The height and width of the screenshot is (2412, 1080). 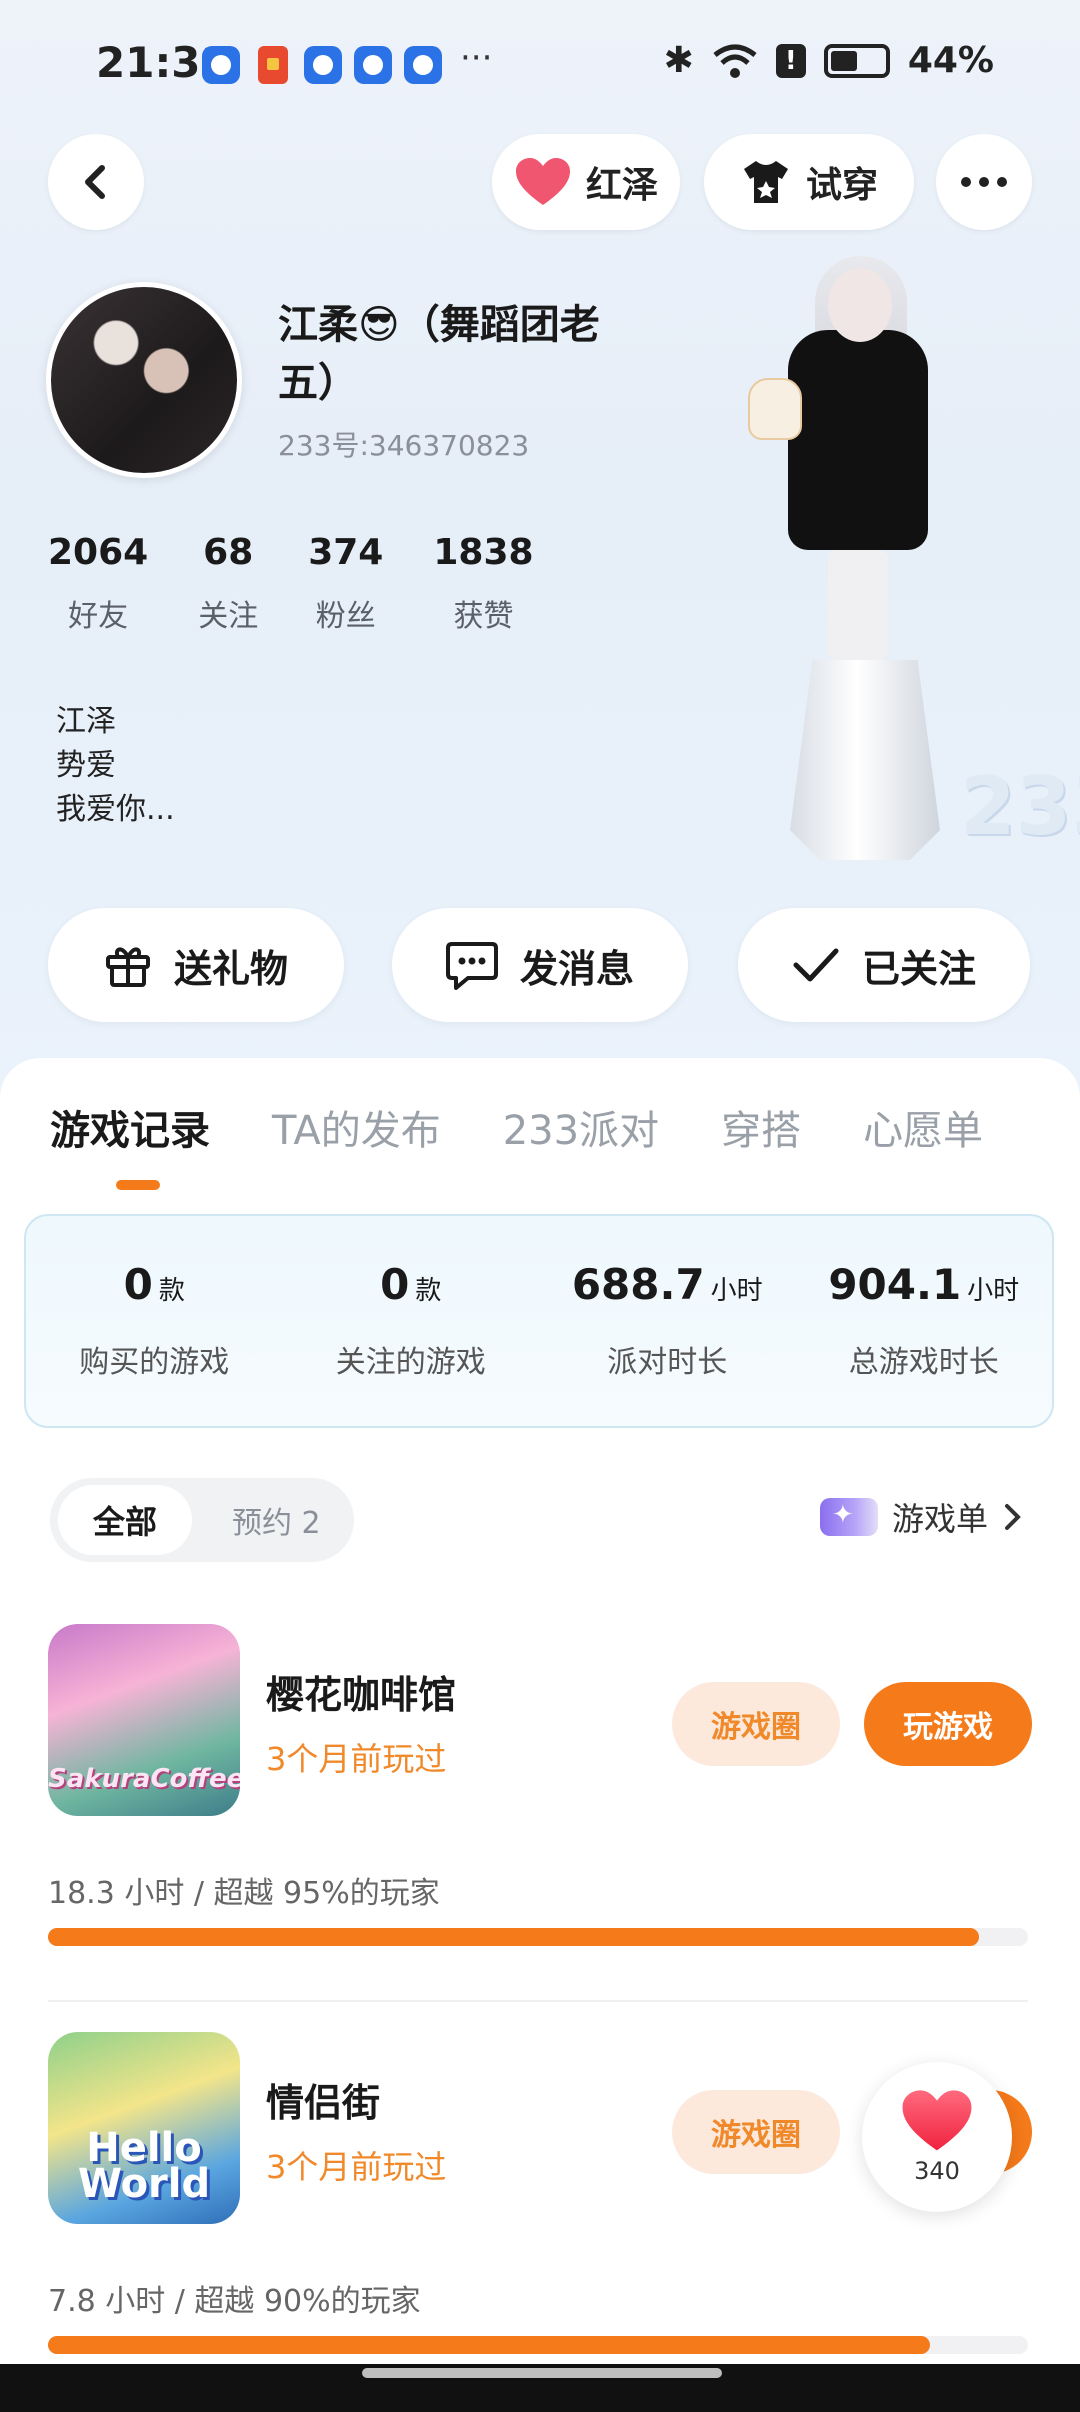 I want to click on followed-button: 已关注, so click(x=884, y=965).